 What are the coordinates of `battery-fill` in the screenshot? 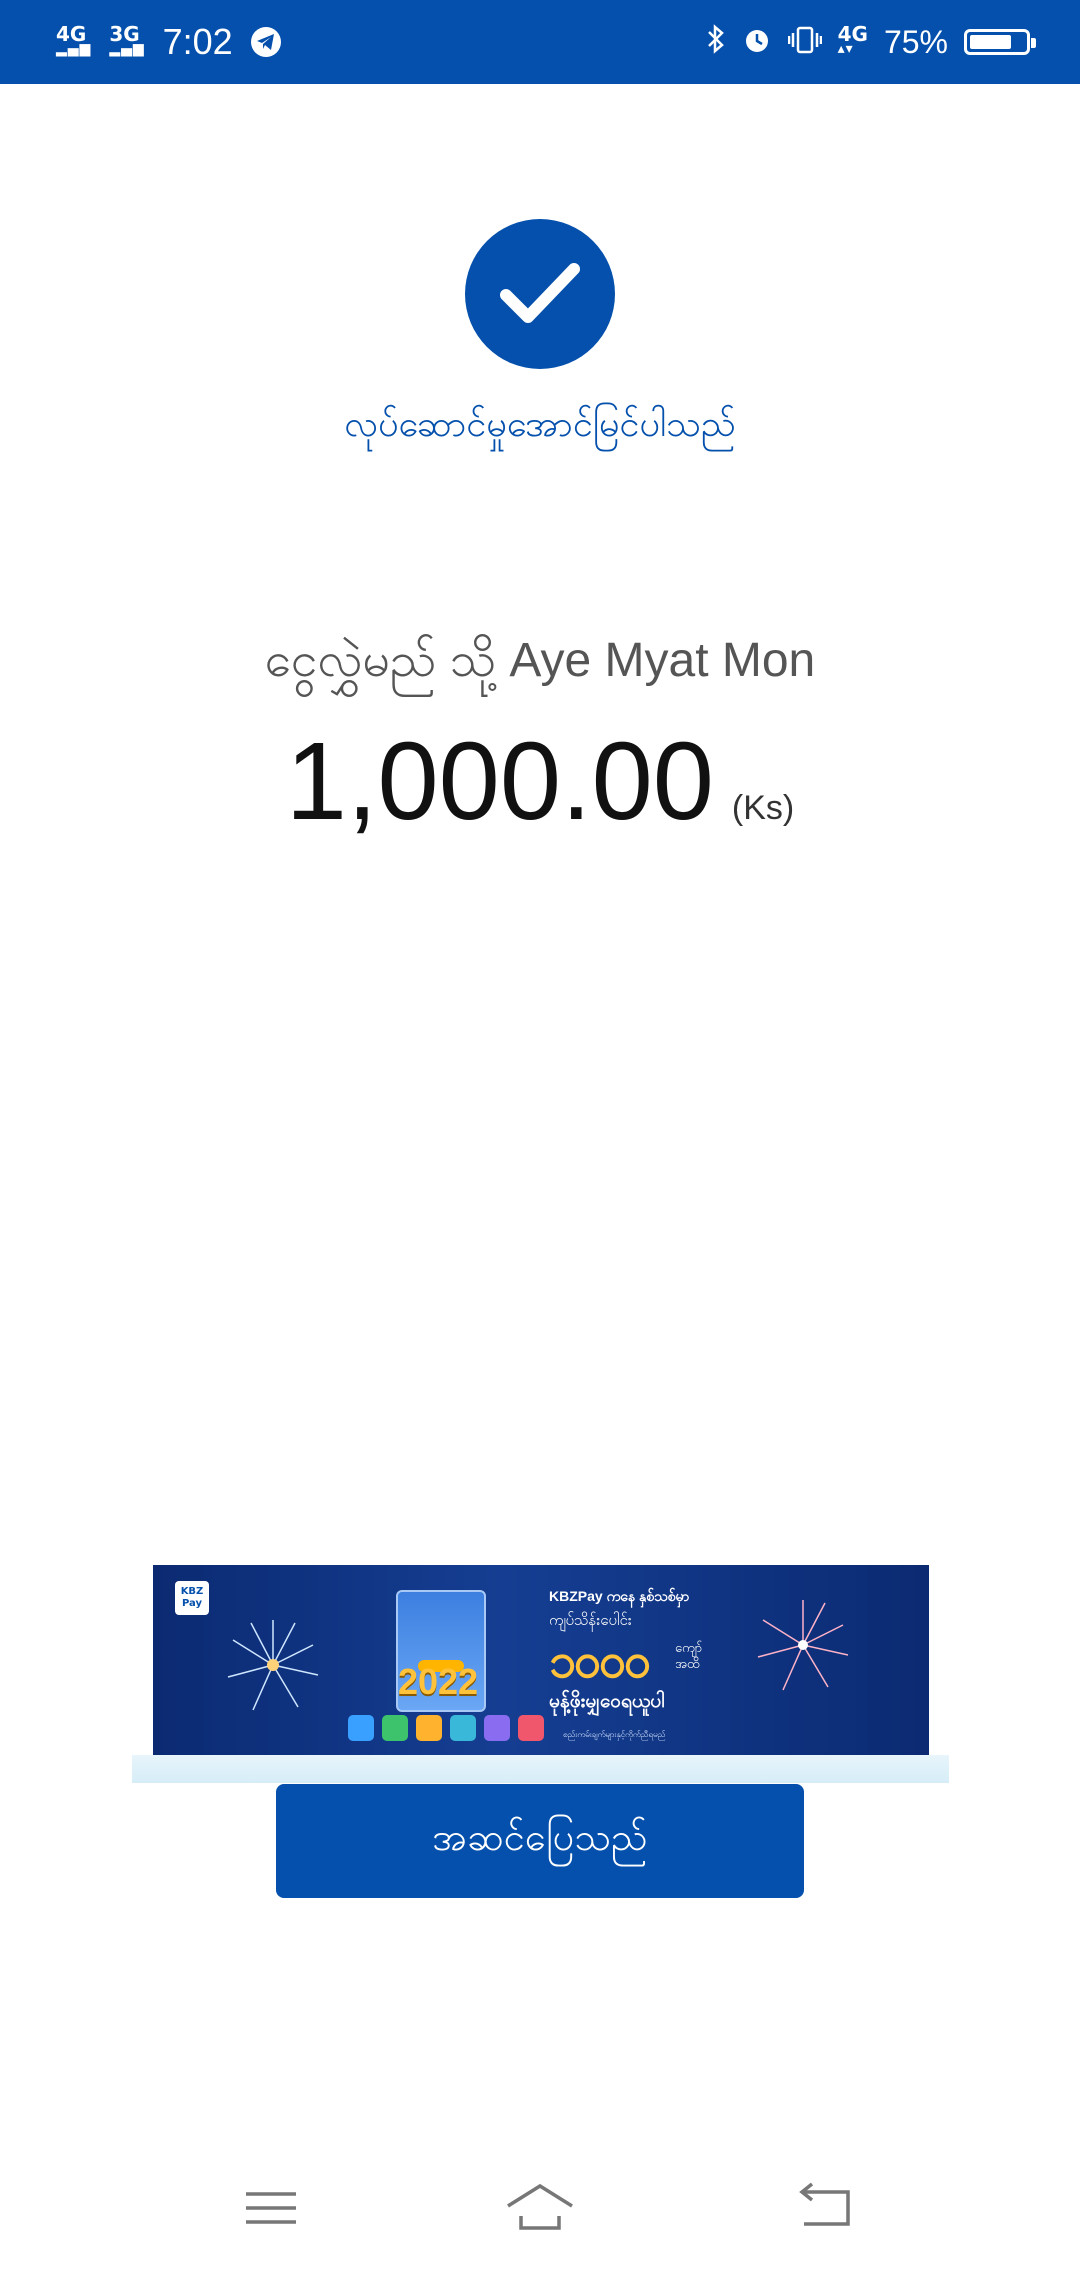 It's located at (990, 42).